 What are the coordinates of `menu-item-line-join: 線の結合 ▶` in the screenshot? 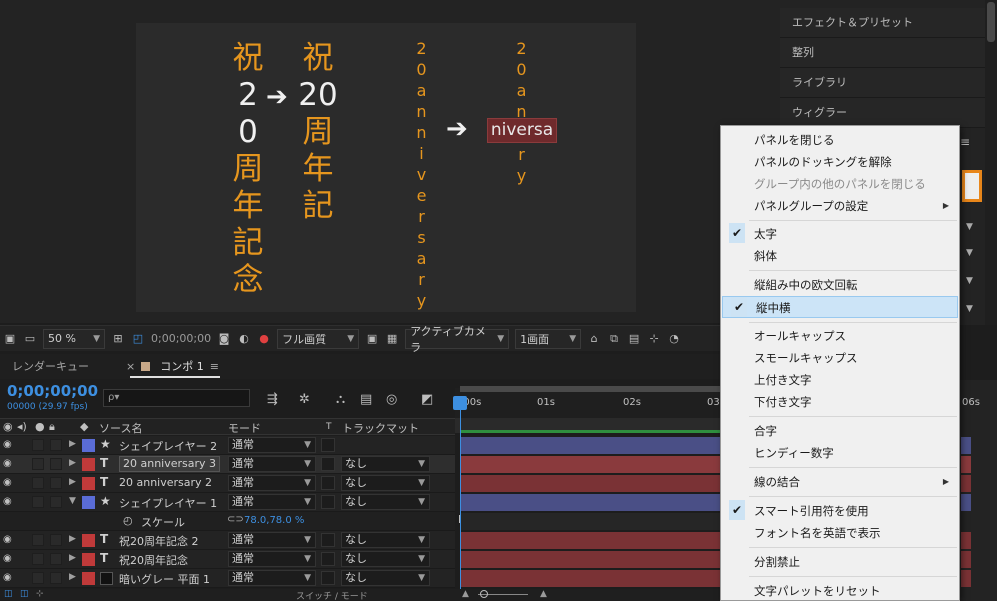 It's located at (840, 482).